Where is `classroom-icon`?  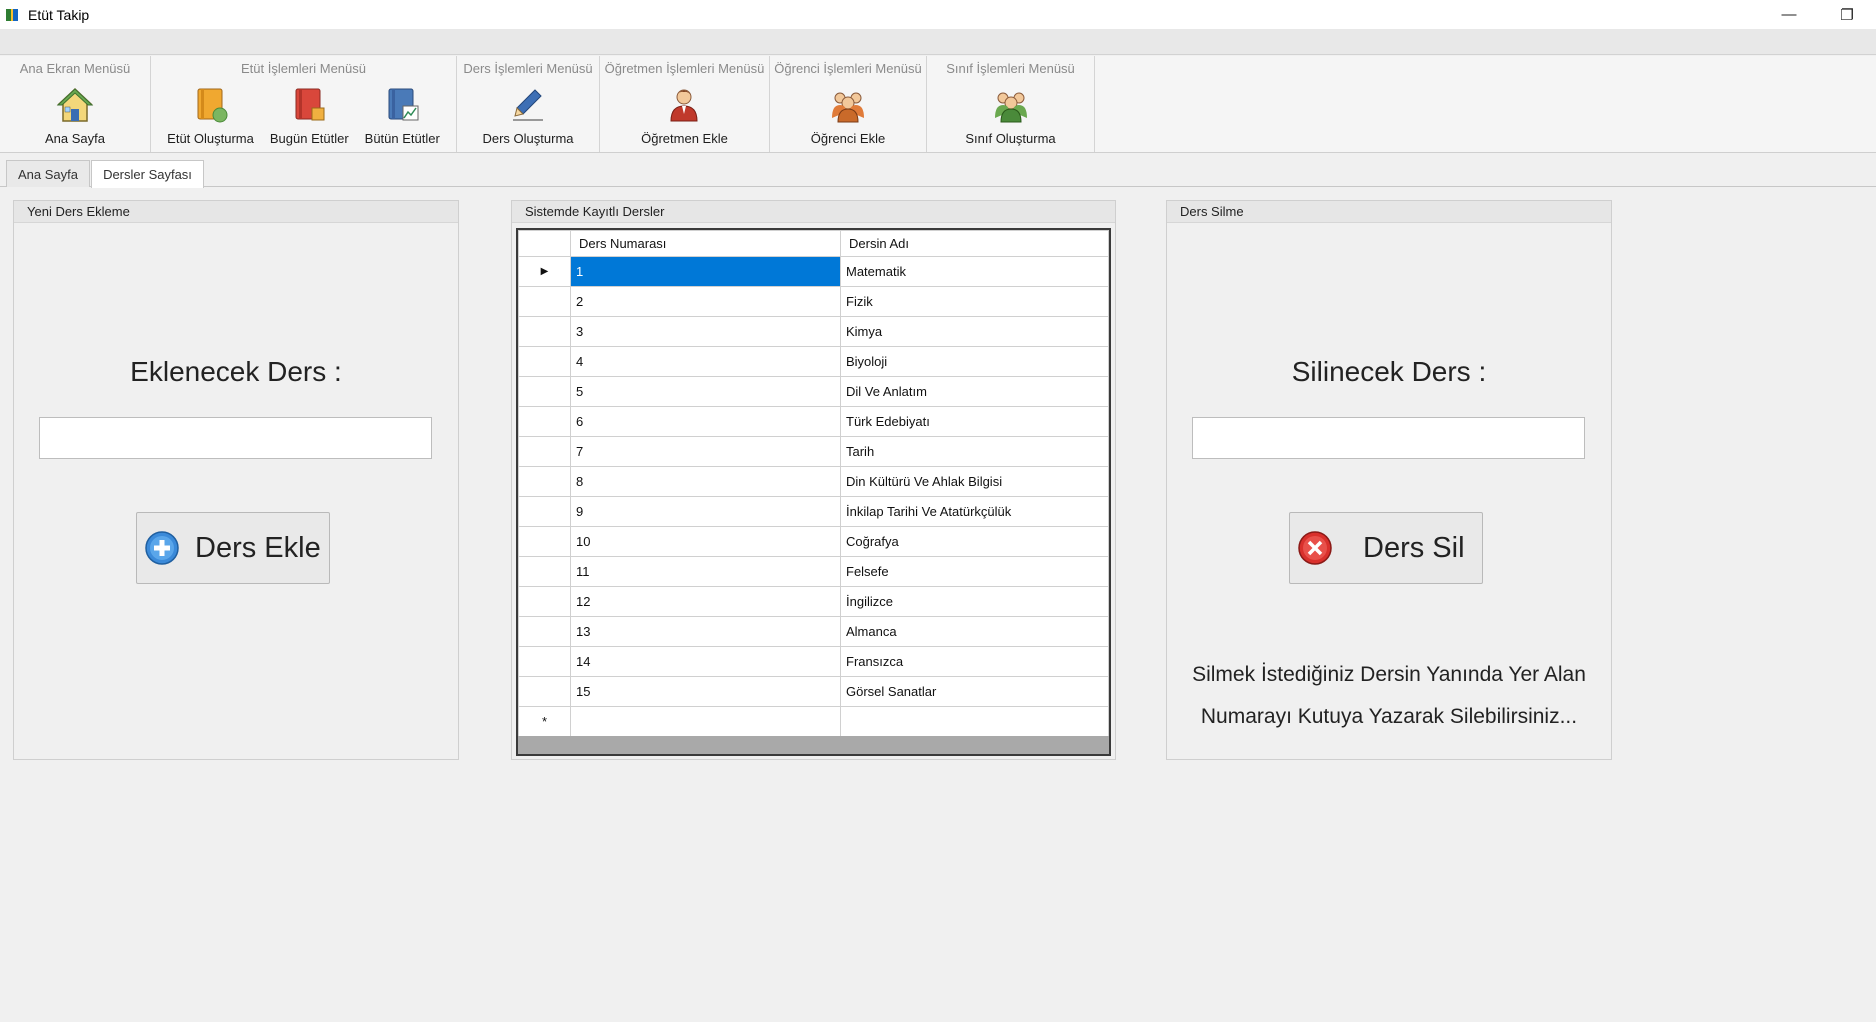 classroom-icon is located at coordinates (1011, 105).